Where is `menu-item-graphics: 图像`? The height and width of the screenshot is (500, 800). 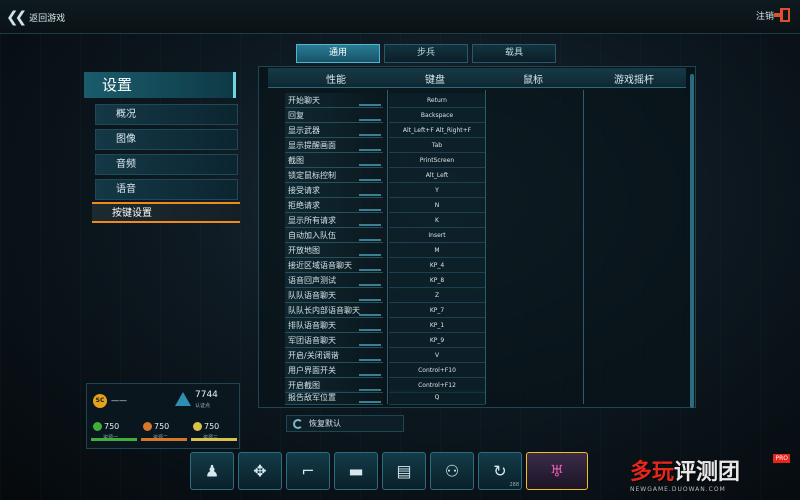
menu-item-graphics: 图像 is located at coordinates (166, 139).